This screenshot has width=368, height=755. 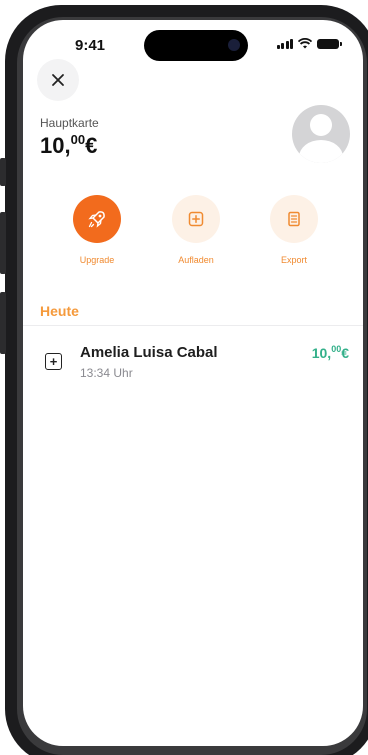 What do you see at coordinates (234, 45) in the screenshot?
I see `front-camera` at bounding box center [234, 45].